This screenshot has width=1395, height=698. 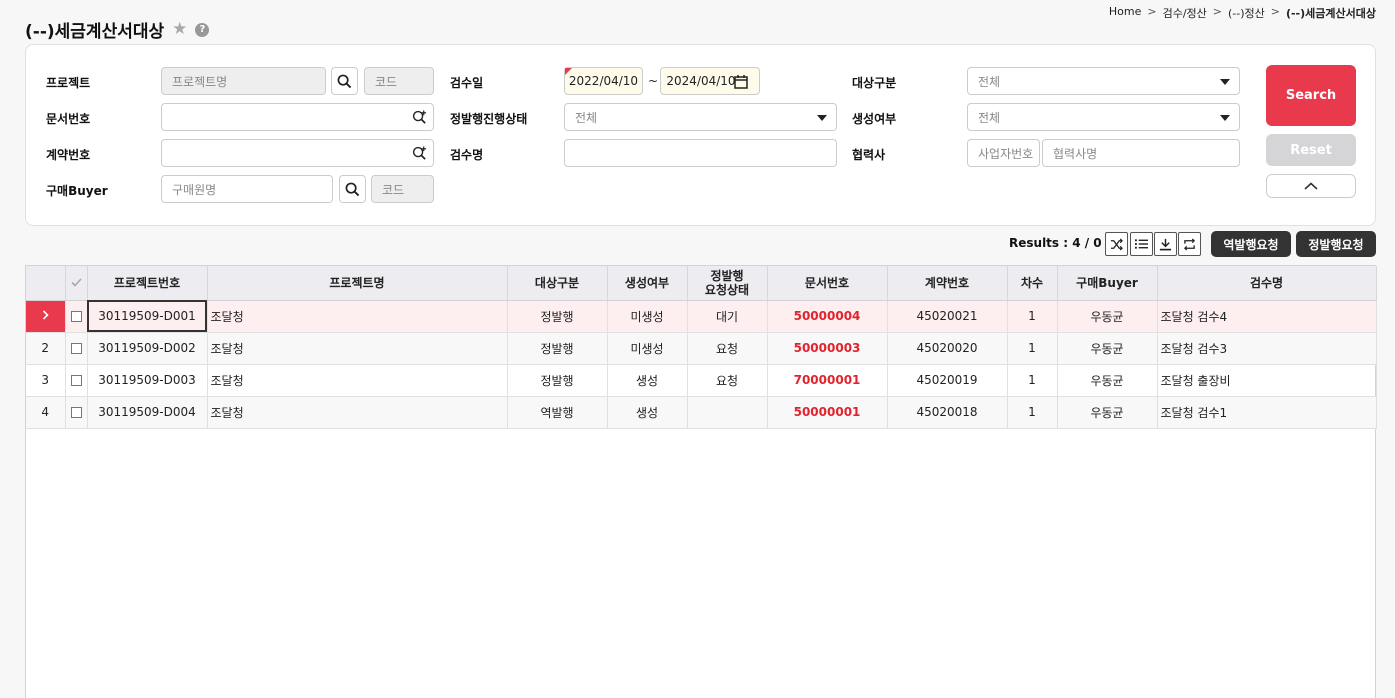 What do you see at coordinates (947, 348) in the screenshot?
I see `cell-contract-no: 45020020` at bounding box center [947, 348].